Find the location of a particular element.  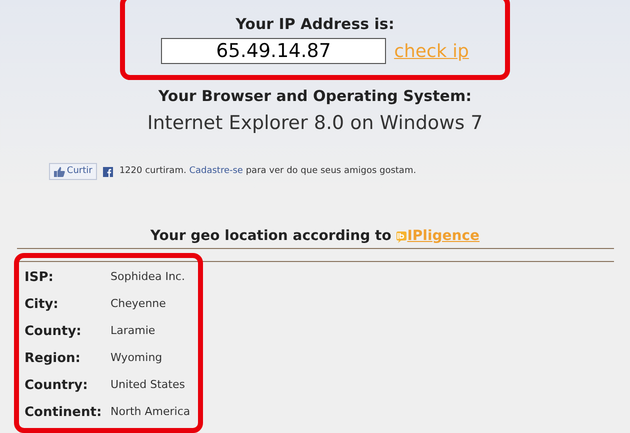

geo-heading: Your geo location according to IPligence is located at coordinates (315, 236).